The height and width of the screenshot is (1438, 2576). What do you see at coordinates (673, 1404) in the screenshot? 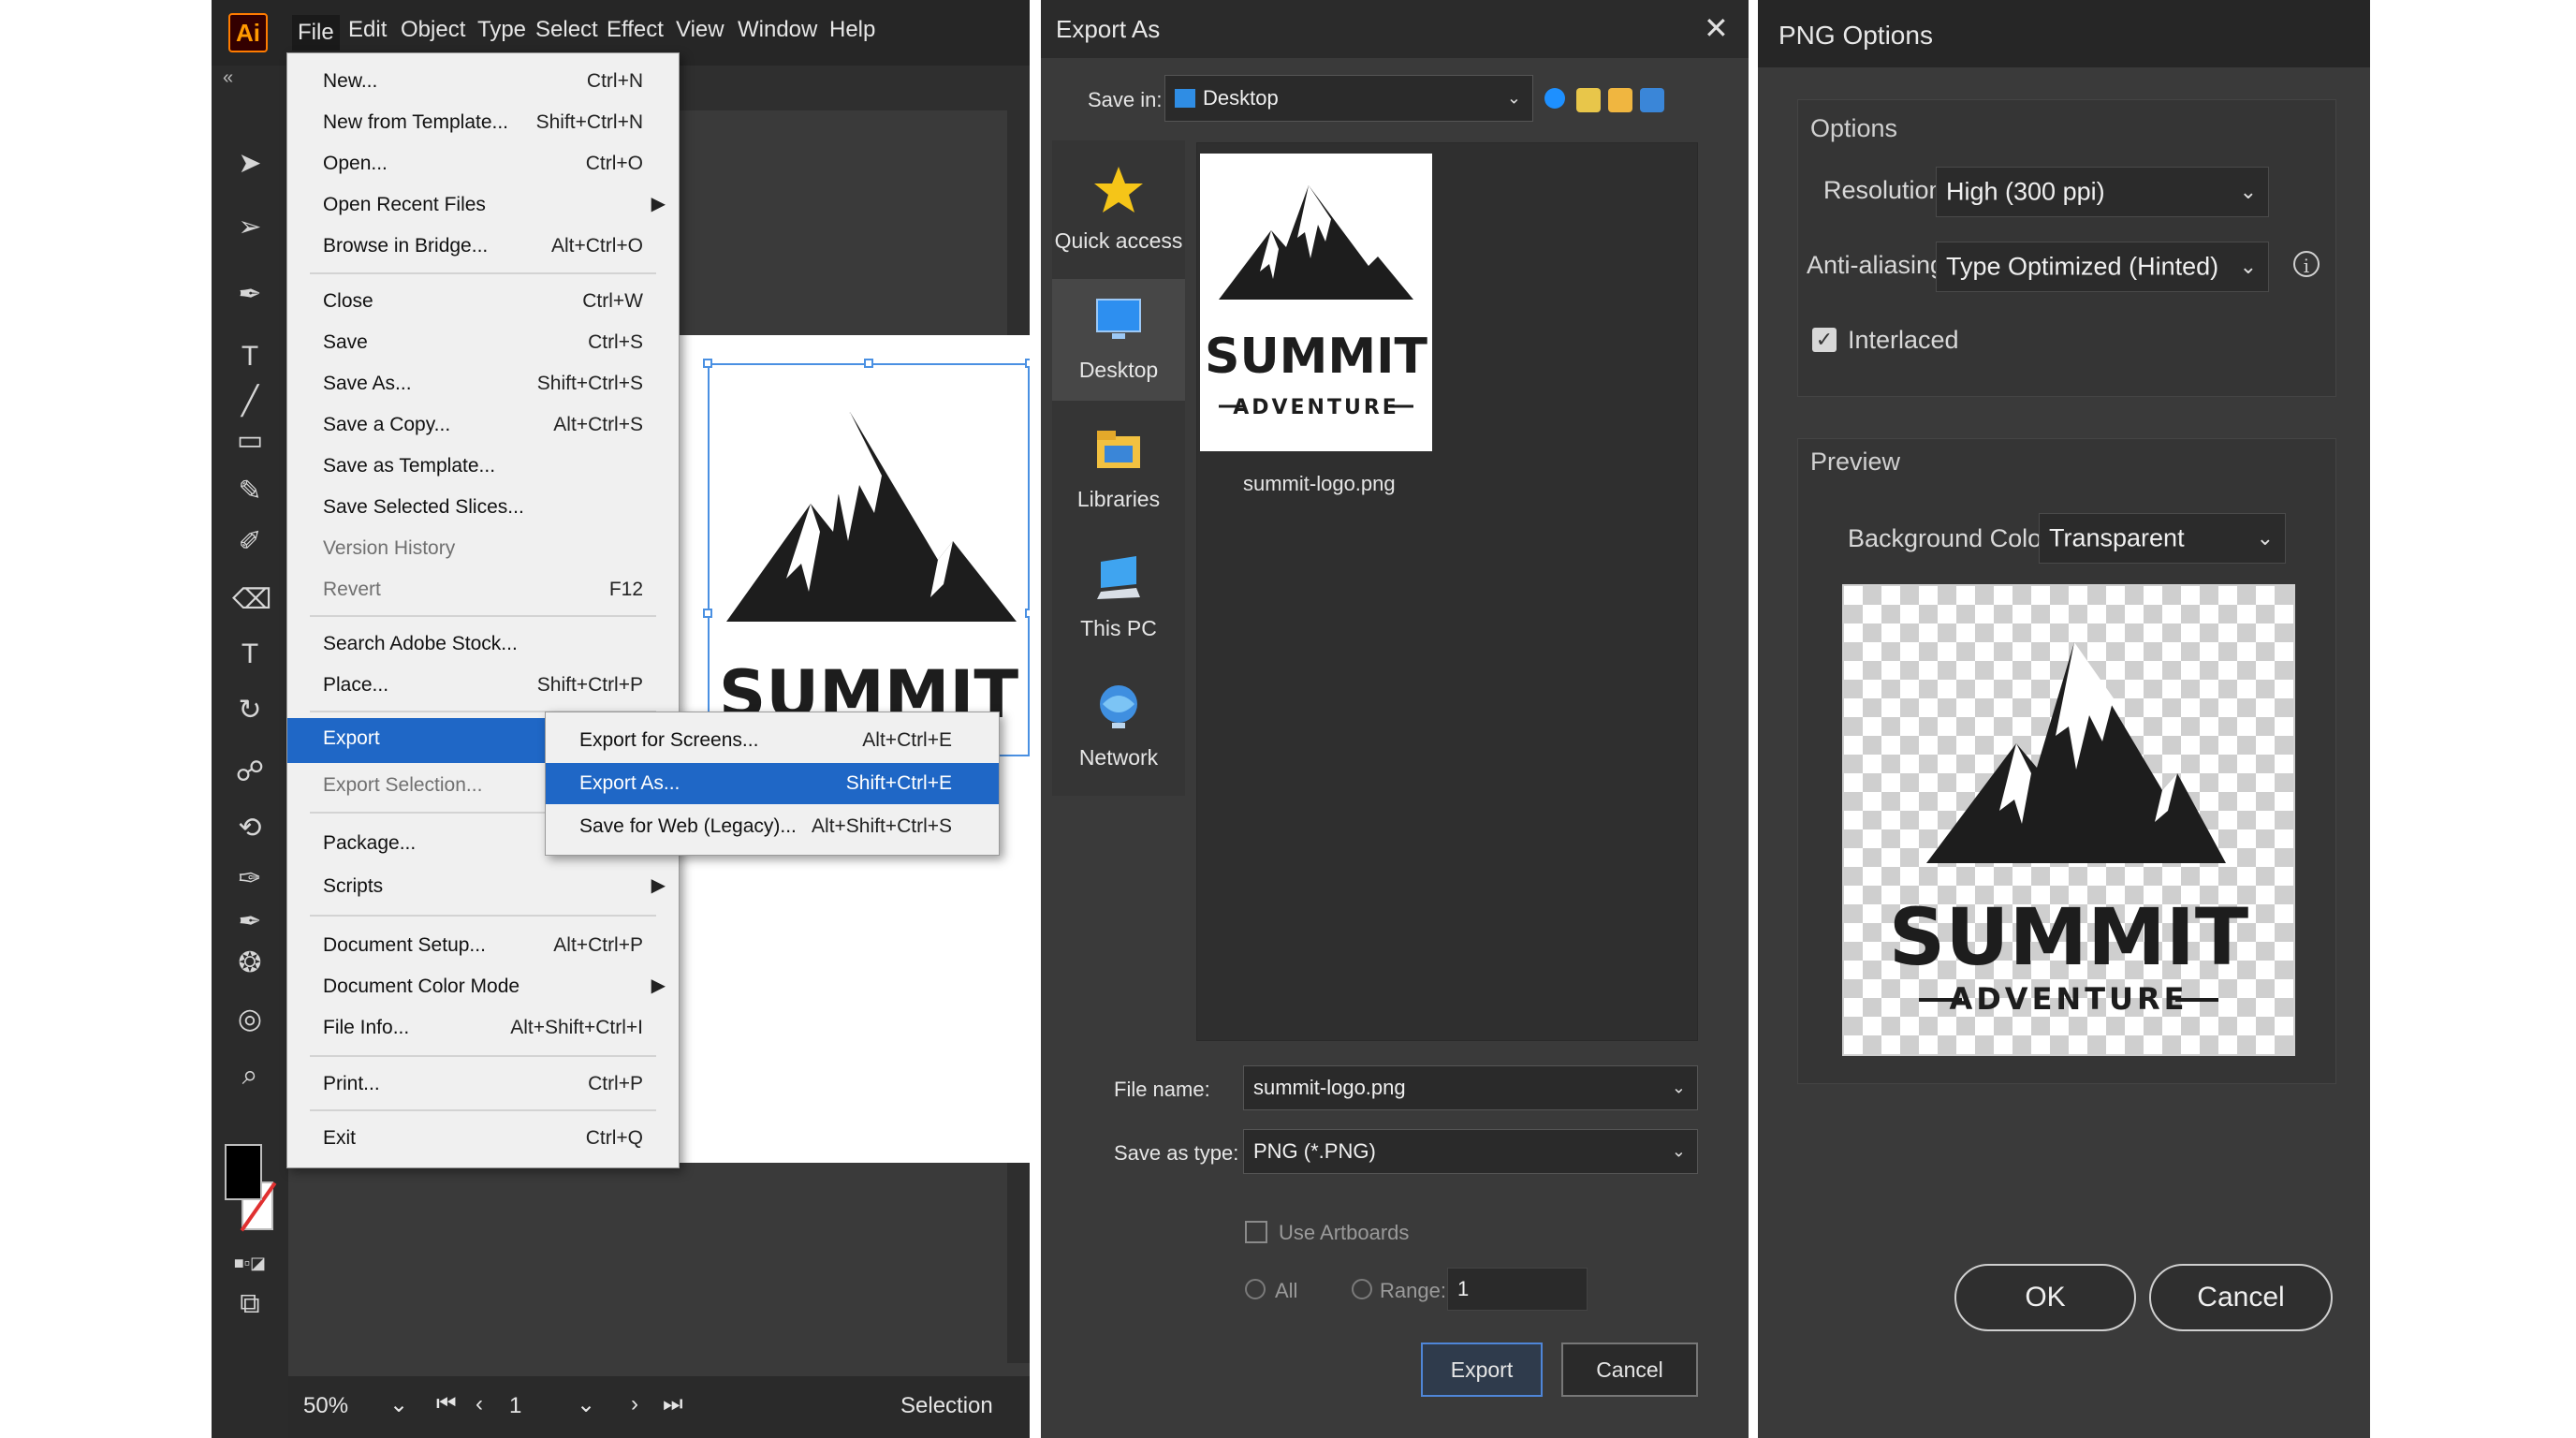
I see `last-artboard-icon: ⏭` at bounding box center [673, 1404].